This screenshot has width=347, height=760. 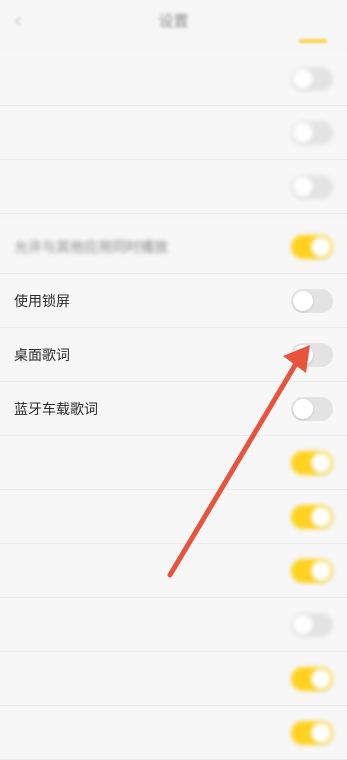 I want to click on scroll-indicator, so click(x=313, y=41).